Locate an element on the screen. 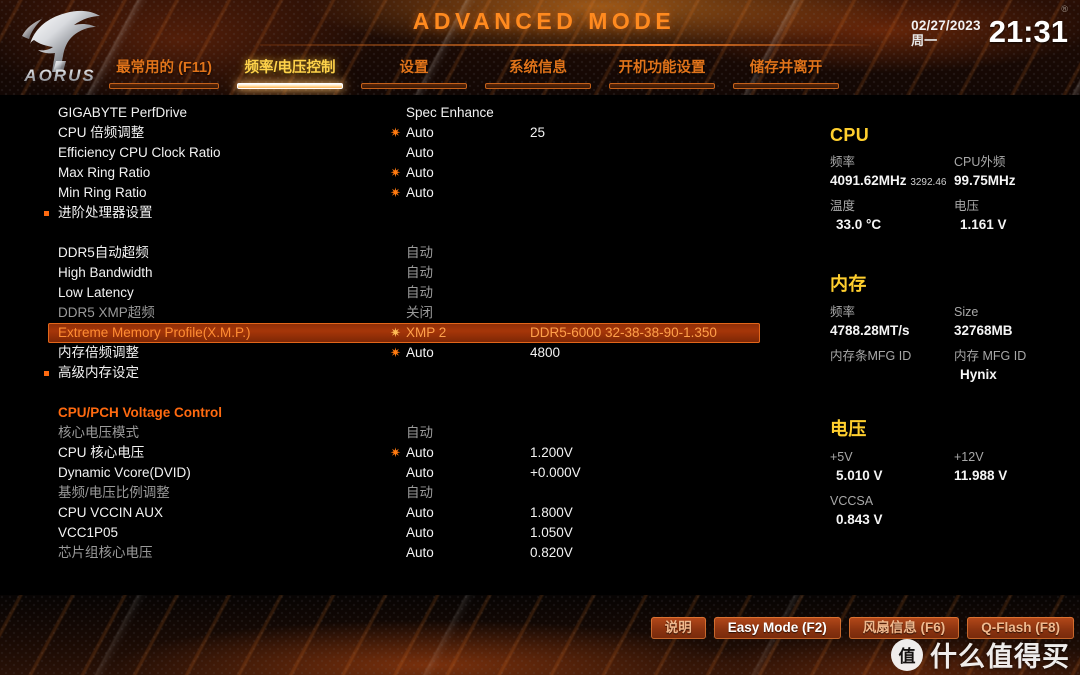 This screenshot has height=675, width=1080. setting-value-detail: 4800 is located at coordinates (545, 352).